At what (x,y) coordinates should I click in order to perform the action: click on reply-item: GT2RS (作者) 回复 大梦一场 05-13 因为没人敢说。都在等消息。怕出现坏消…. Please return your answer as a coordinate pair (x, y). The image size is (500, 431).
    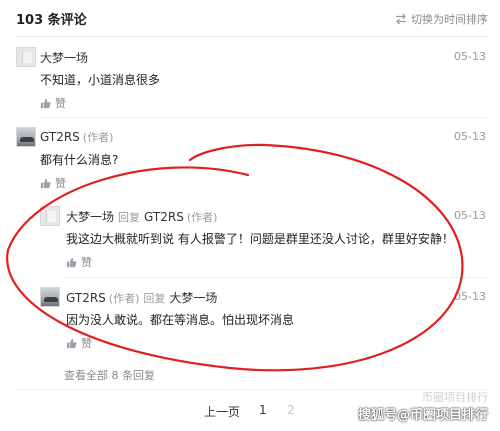
    Looking at the image, I should click on (263, 320).